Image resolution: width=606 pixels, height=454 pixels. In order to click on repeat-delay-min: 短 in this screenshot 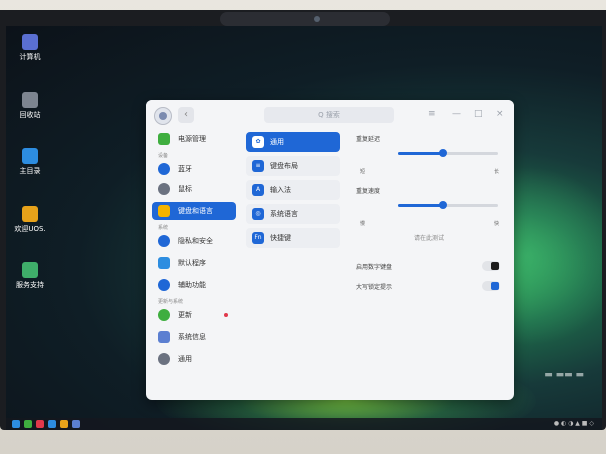, I will do `click(363, 172)`.